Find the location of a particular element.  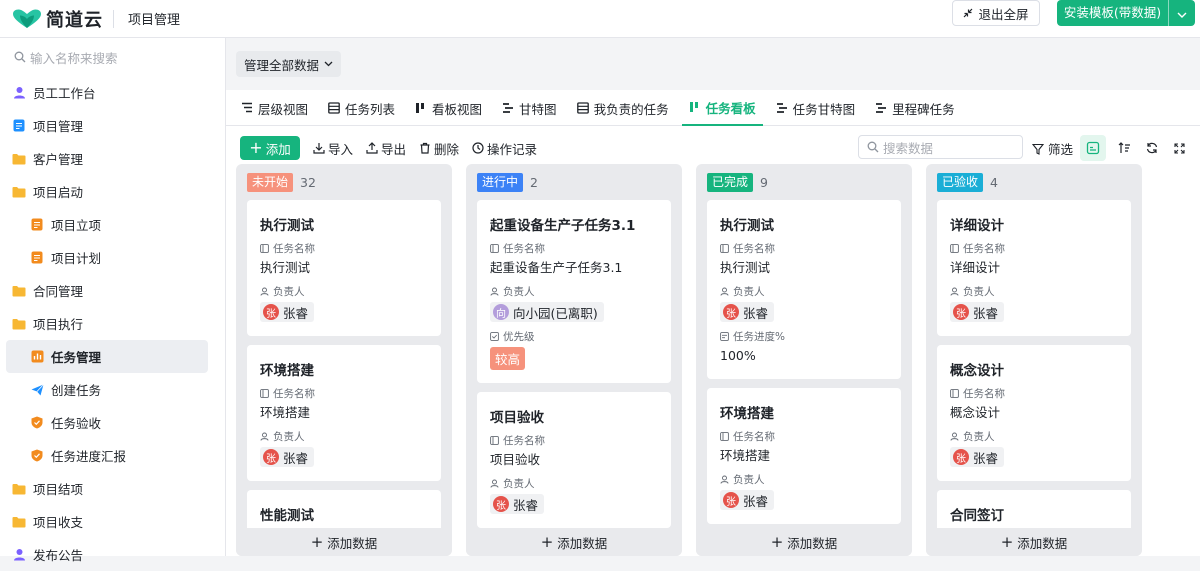

view-tab: 看板视图 is located at coordinates (448, 108).